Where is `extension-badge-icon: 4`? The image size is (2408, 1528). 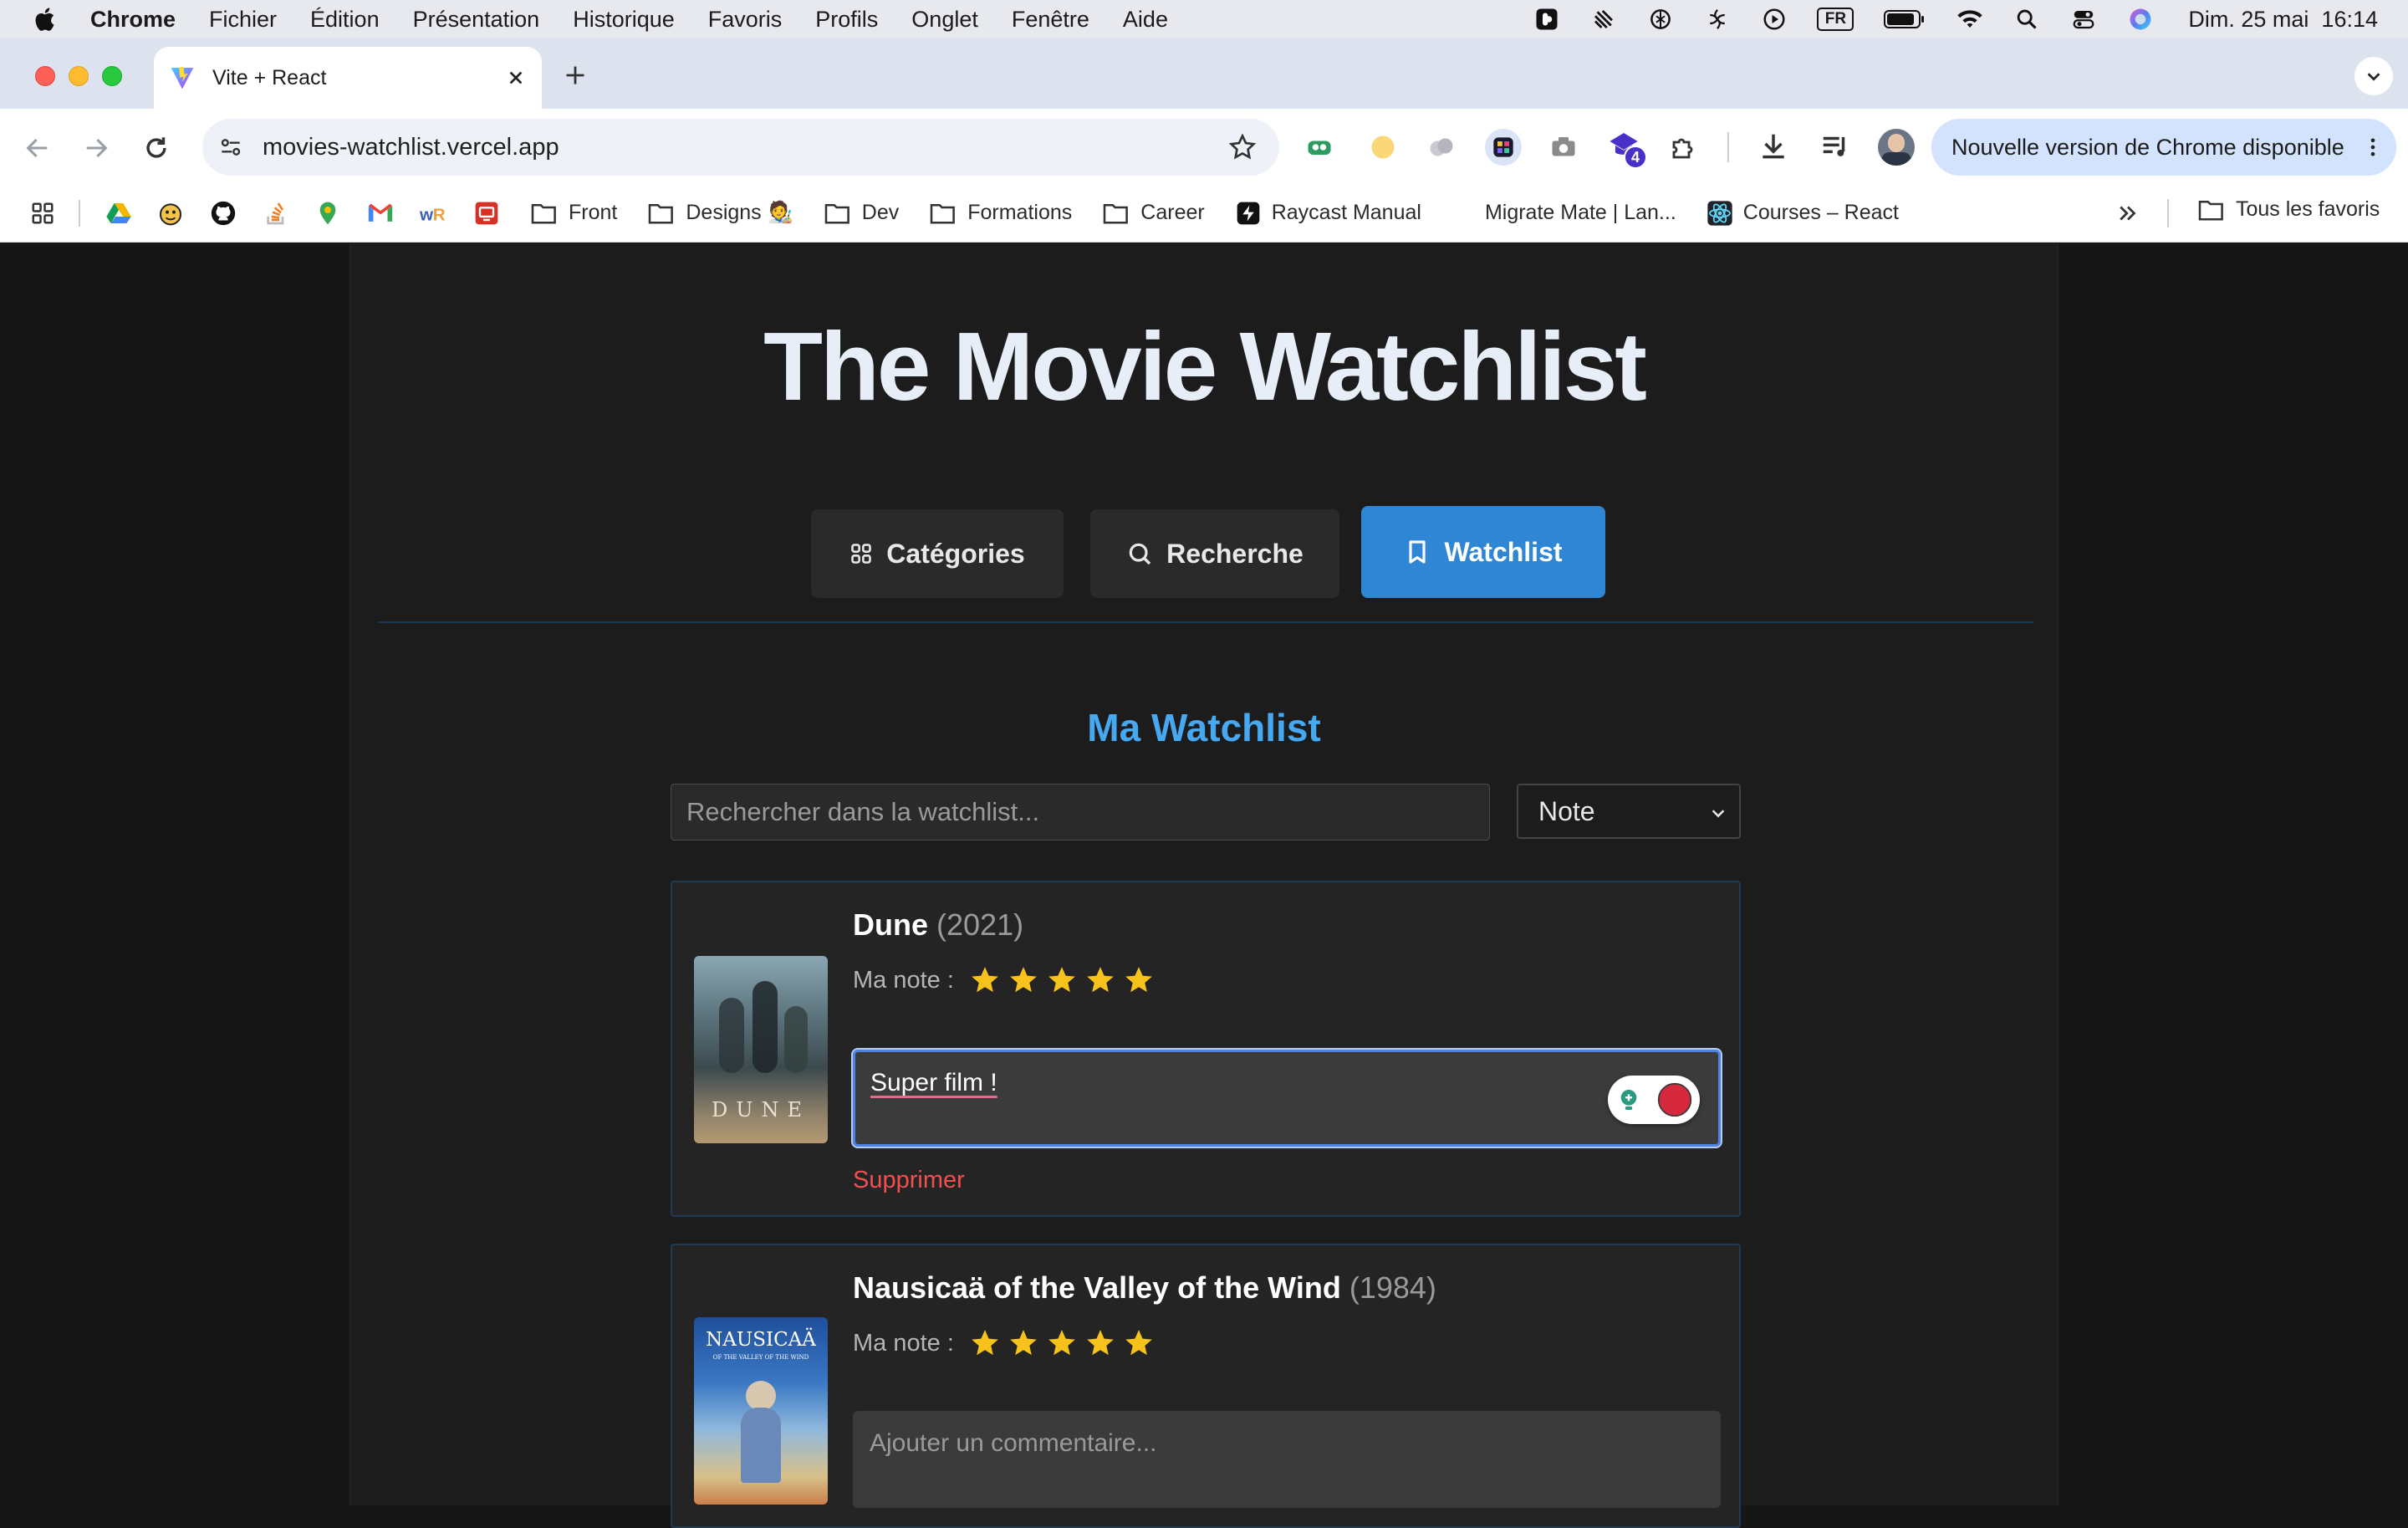
extension-badge-icon: 4 is located at coordinates (1628, 150).